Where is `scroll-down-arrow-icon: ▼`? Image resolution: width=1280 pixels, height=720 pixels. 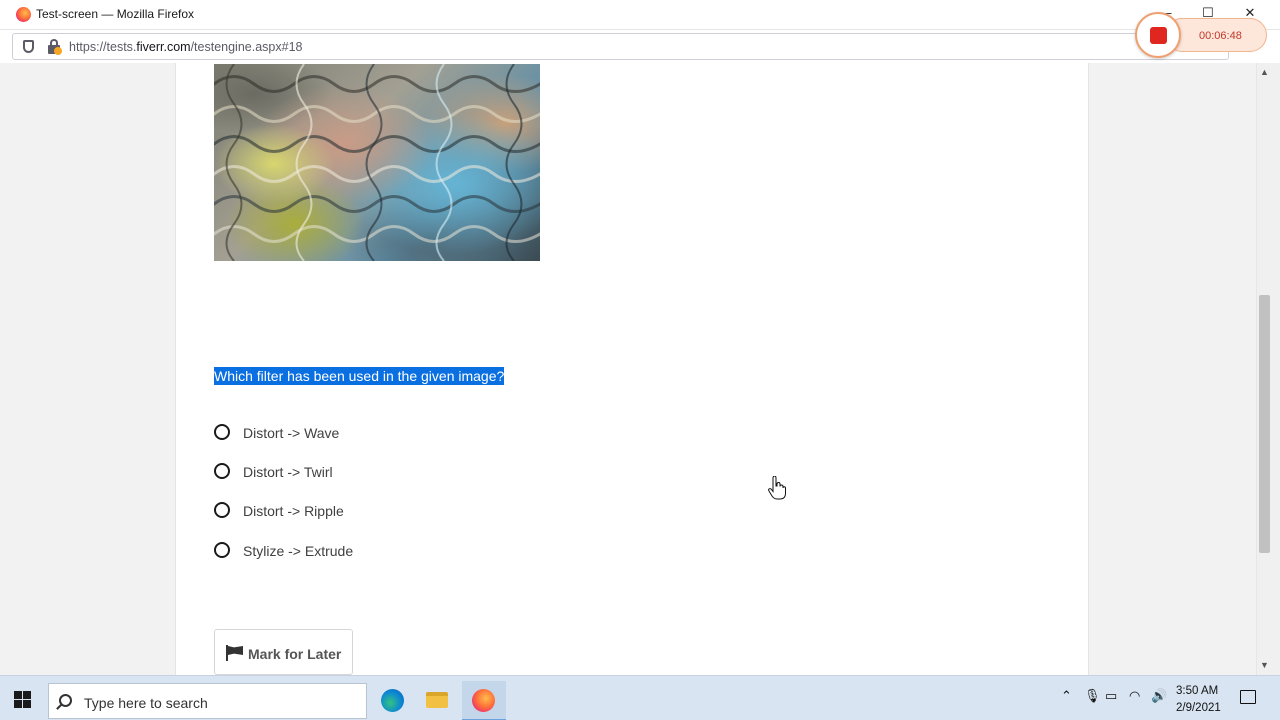 scroll-down-arrow-icon: ▼ is located at coordinates (1264, 665).